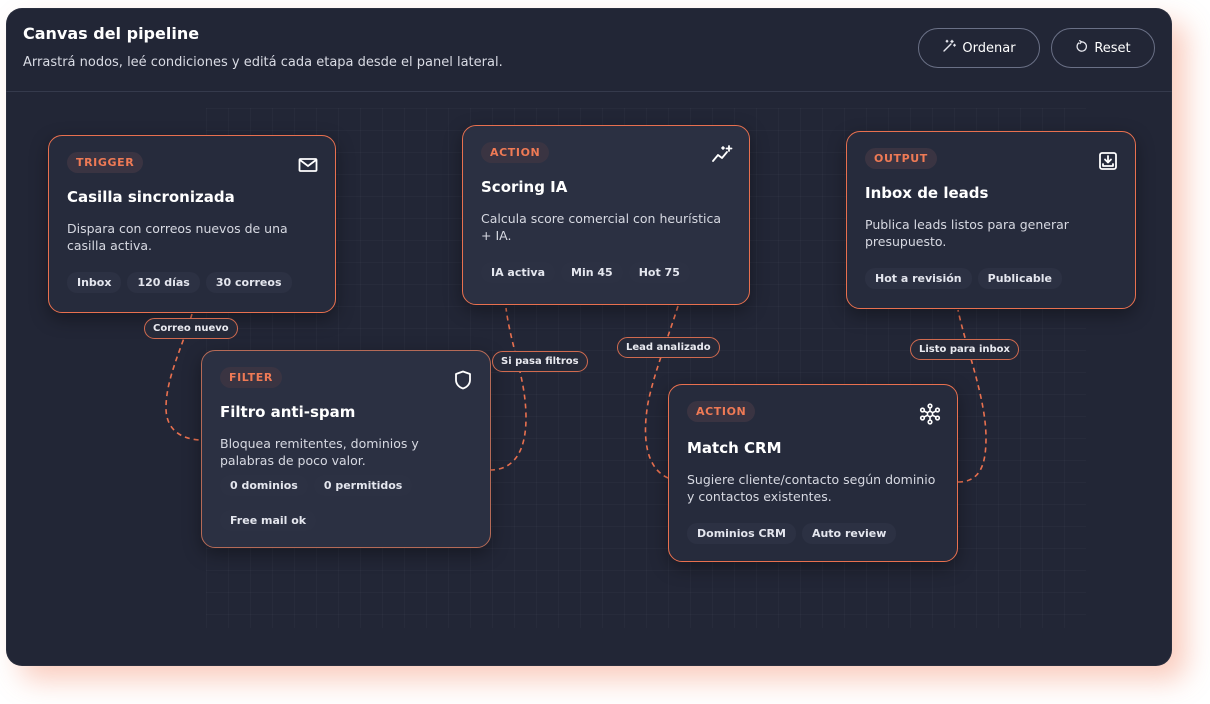 This screenshot has height=704, width=1210. I want to click on node-badge: FILTER, so click(251, 377).